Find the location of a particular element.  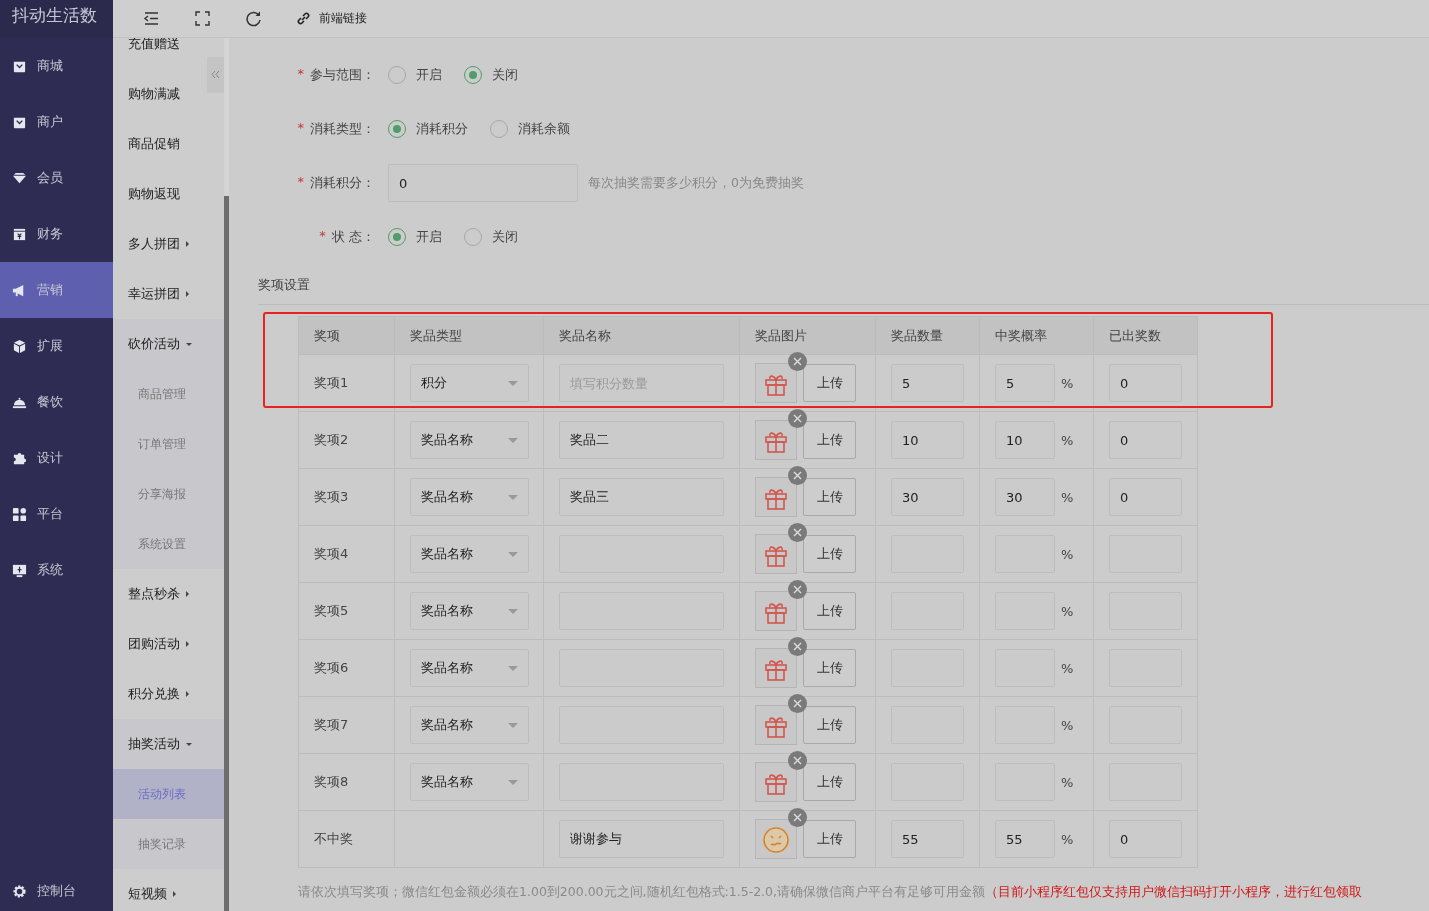

probability-field: 55 is located at coordinates (1025, 839).